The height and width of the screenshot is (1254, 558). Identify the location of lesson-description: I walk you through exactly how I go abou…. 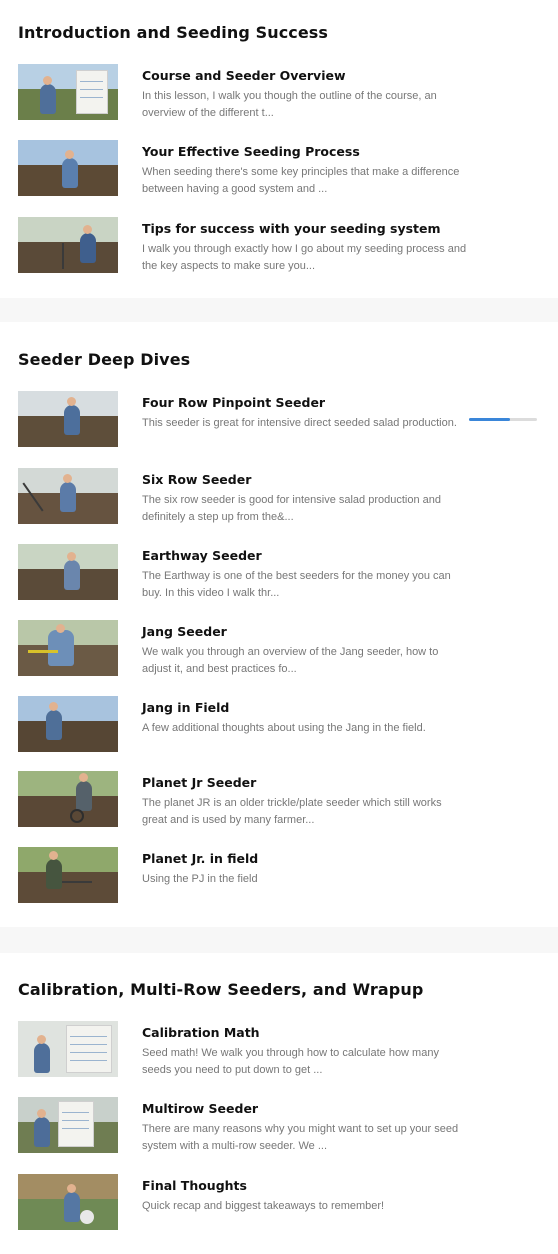
(304, 257).